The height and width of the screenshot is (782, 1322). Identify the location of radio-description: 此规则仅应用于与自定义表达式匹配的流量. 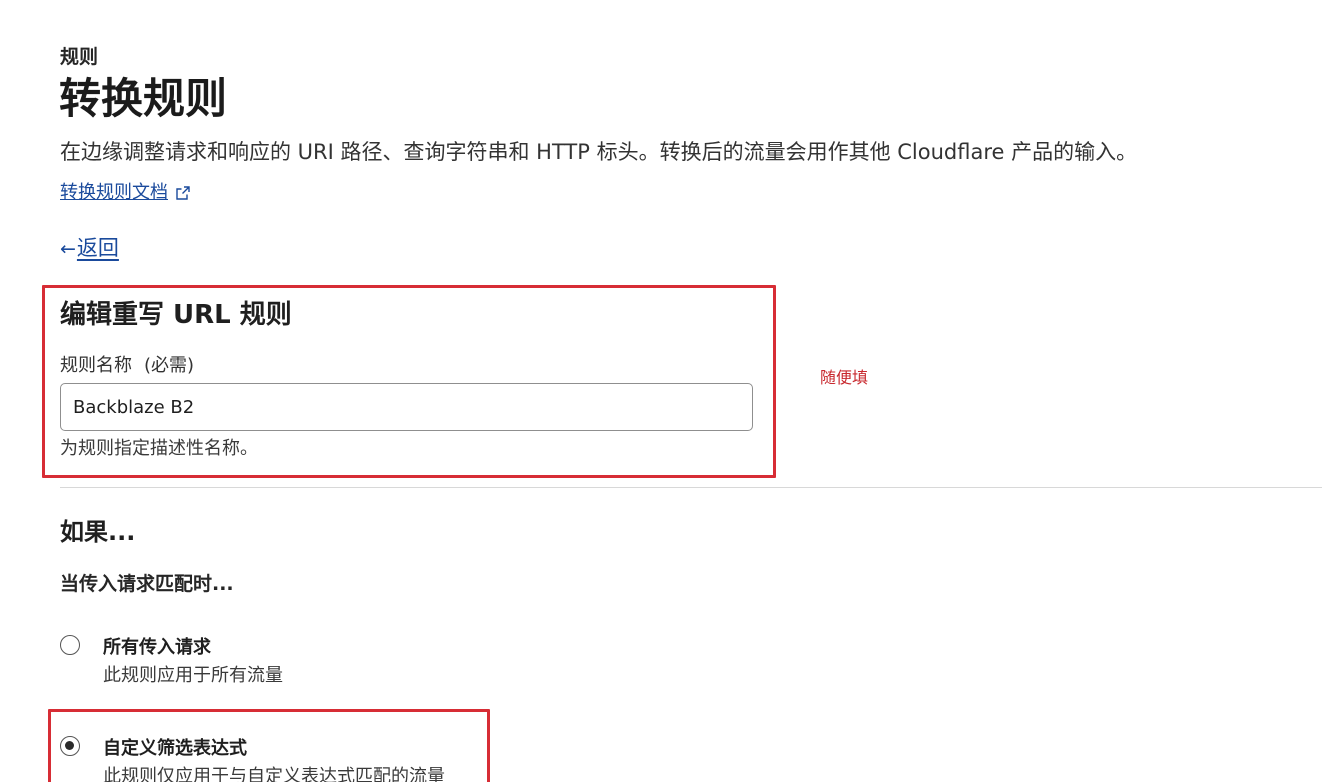
(274, 774).